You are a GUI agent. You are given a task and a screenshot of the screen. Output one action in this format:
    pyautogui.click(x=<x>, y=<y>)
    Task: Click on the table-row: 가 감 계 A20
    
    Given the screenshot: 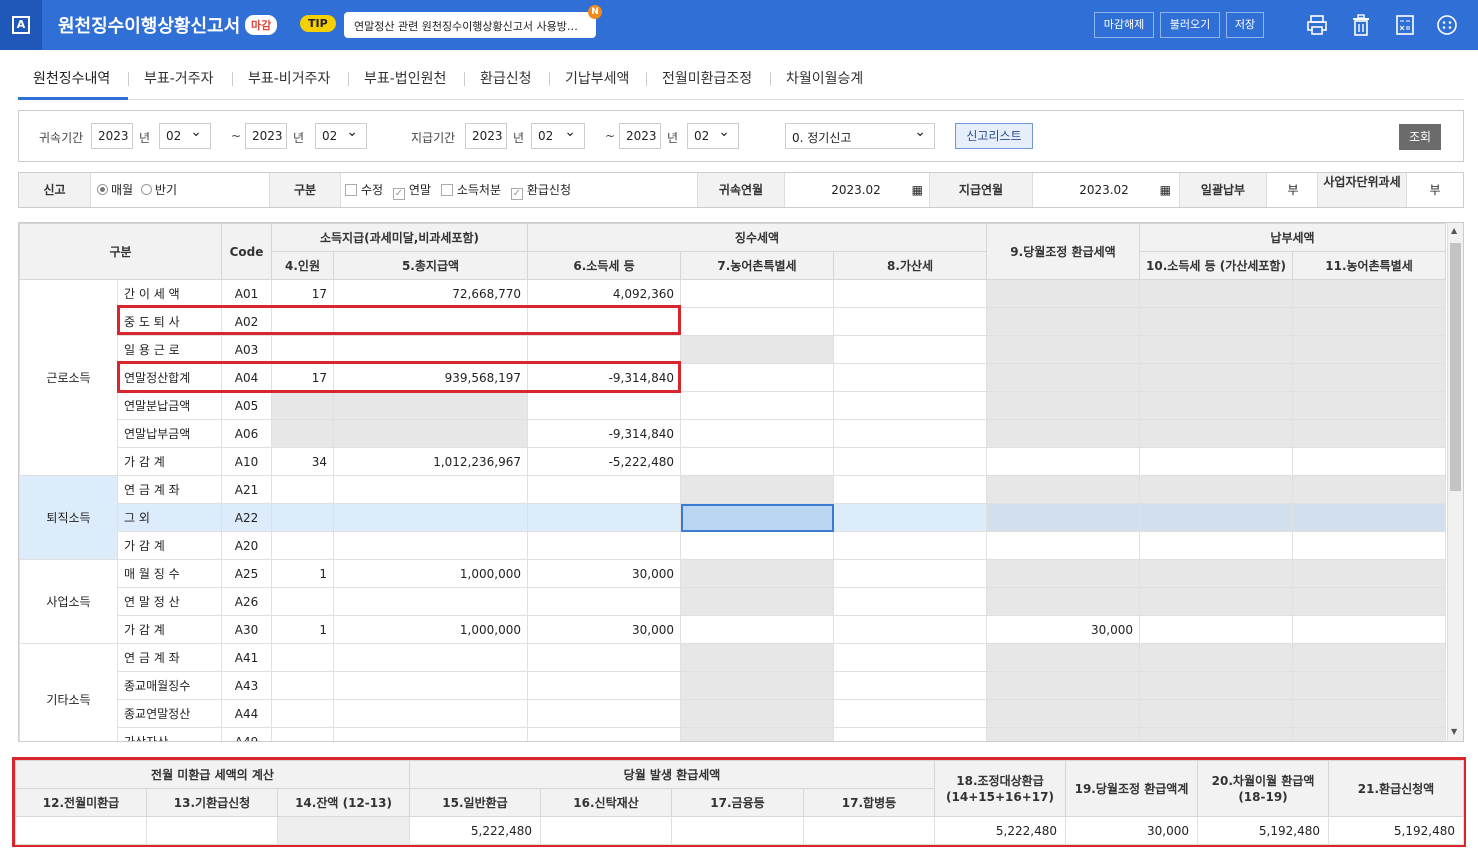 What is the action you would take?
    pyautogui.click(x=733, y=545)
    